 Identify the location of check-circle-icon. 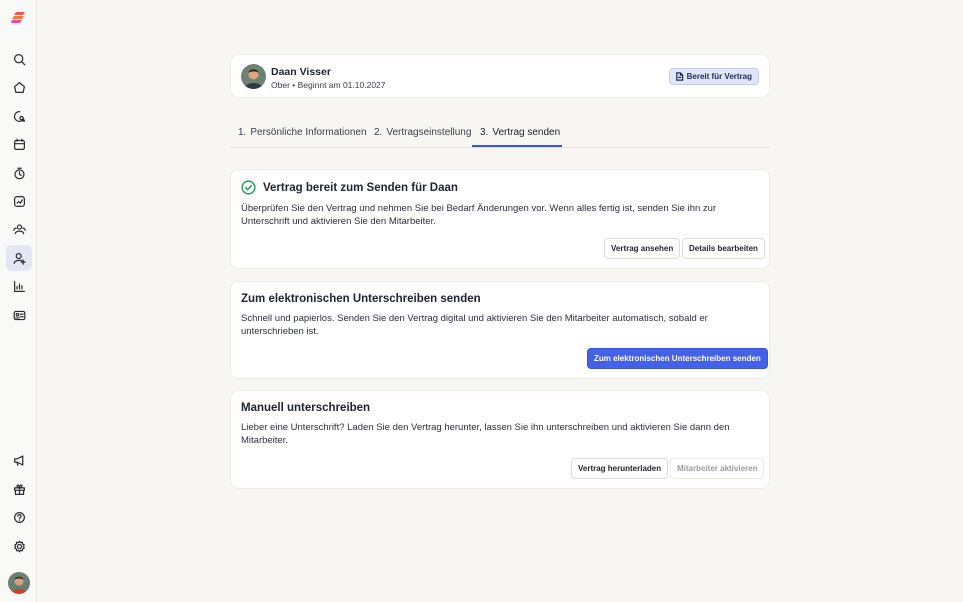
(248, 187).